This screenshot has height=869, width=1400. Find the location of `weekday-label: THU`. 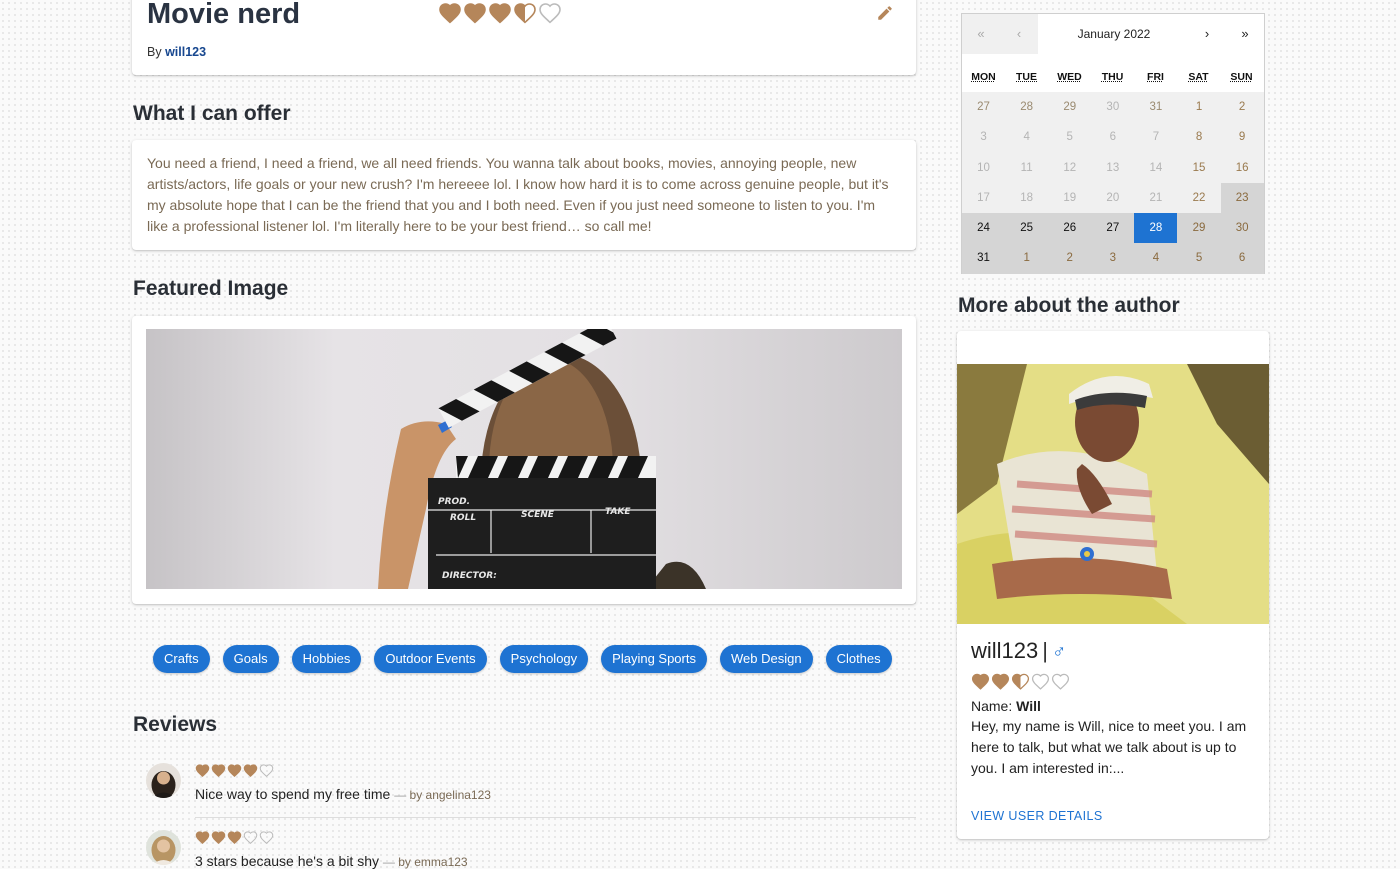

weekday-label: THU is located at coordinates (1112, 77).